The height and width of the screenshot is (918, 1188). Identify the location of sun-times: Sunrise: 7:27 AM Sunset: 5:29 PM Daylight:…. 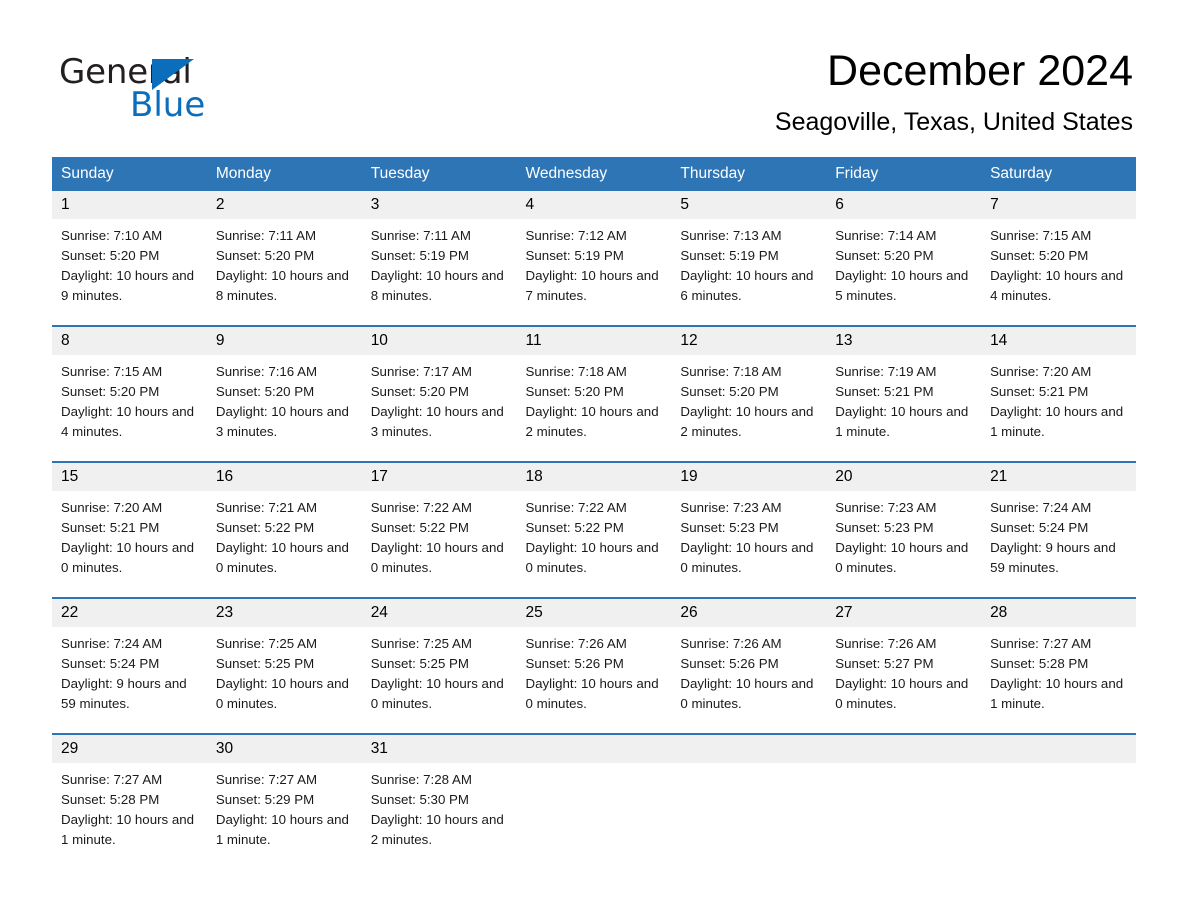
(284, 806).